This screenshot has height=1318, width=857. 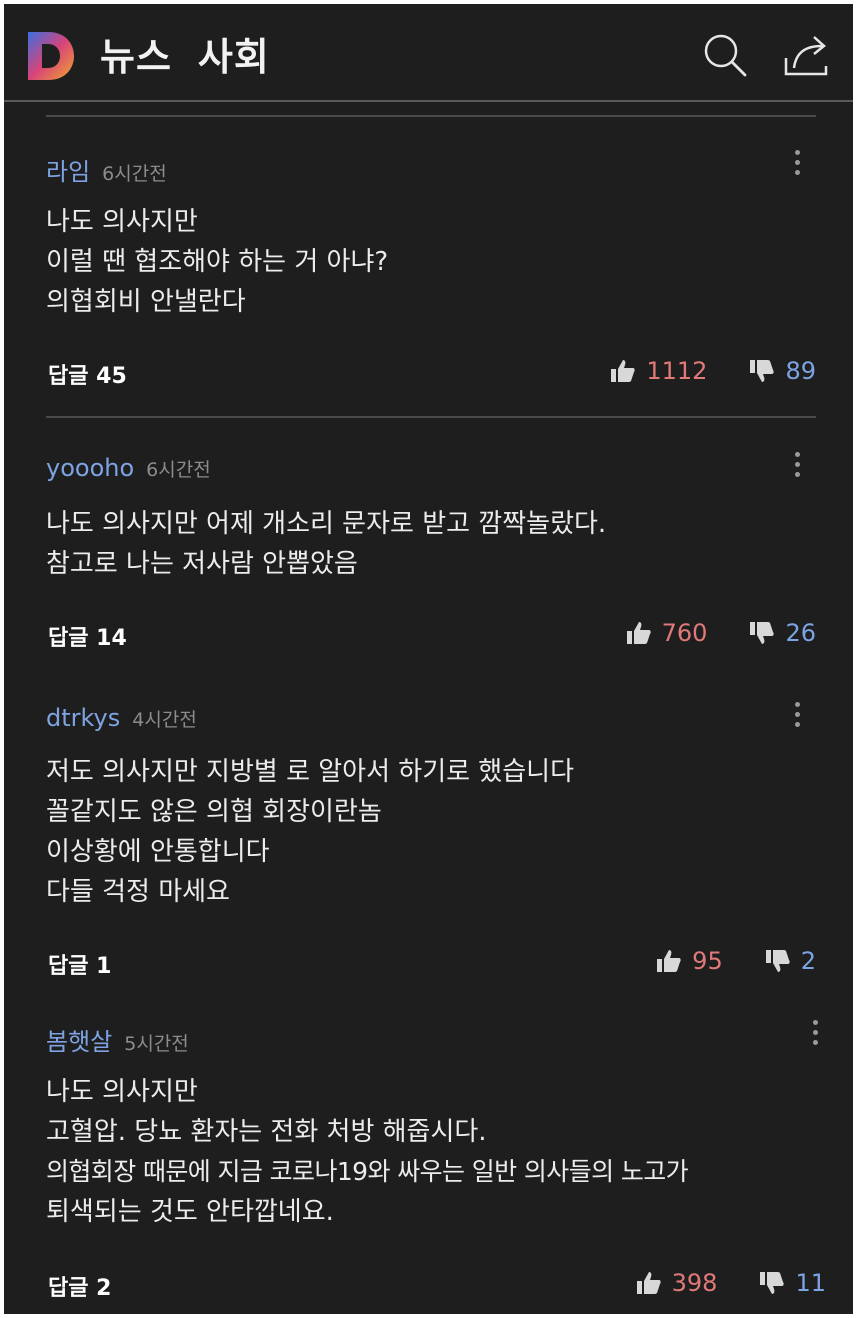 What do you see at coordinates (266, 1132) in the screenshot?
I see `comment-line: 고혈압. 당뇨 환자는 전화 처방 해줍시다.` at bounding box center [266, 1132].